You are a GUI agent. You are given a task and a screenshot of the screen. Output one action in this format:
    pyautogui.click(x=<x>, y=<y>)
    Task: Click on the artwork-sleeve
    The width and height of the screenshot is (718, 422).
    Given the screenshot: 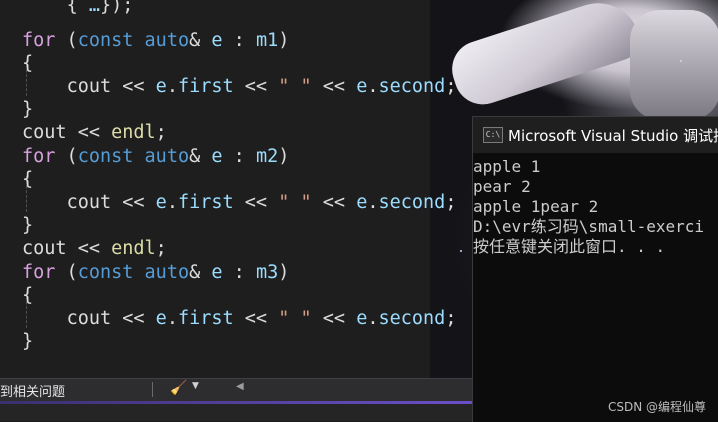 What is the action you would take?
    pyautogui.click(x=674, y=65)
    